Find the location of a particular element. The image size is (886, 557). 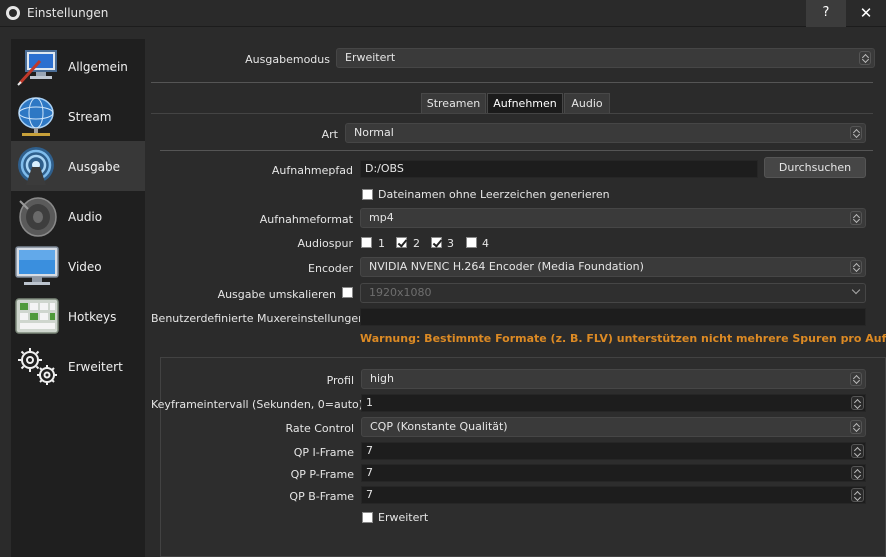

broadcast-icon is located at coordinates (36, 166).